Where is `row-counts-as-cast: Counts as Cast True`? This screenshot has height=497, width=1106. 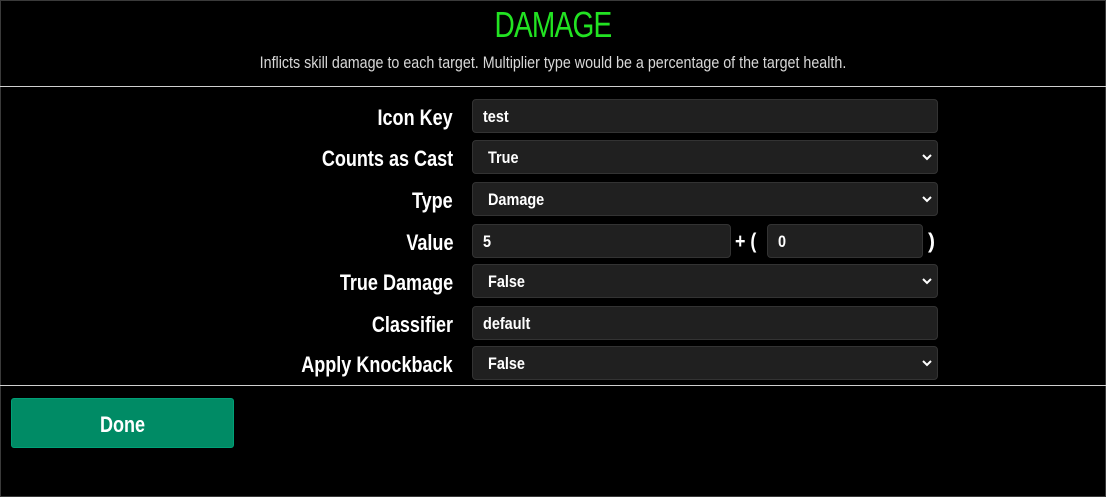
row-counts-as-cast: Counts as Cast True is located at coordinates (553, 158).